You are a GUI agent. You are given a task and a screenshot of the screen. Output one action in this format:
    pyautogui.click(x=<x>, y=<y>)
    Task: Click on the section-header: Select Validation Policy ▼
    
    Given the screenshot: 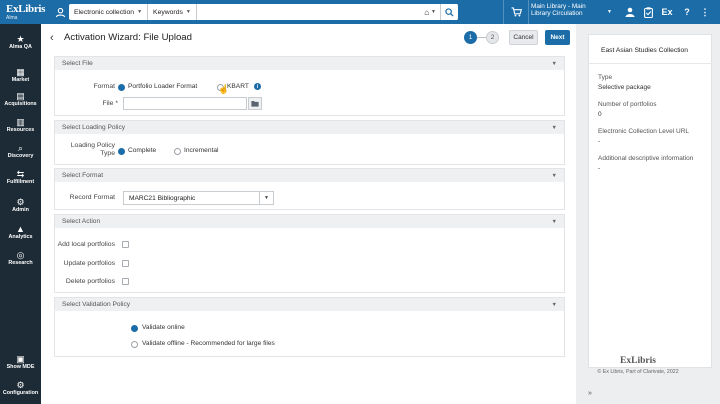 What is the action you would take?
    pyautogui.click(x=309, y=304)
    